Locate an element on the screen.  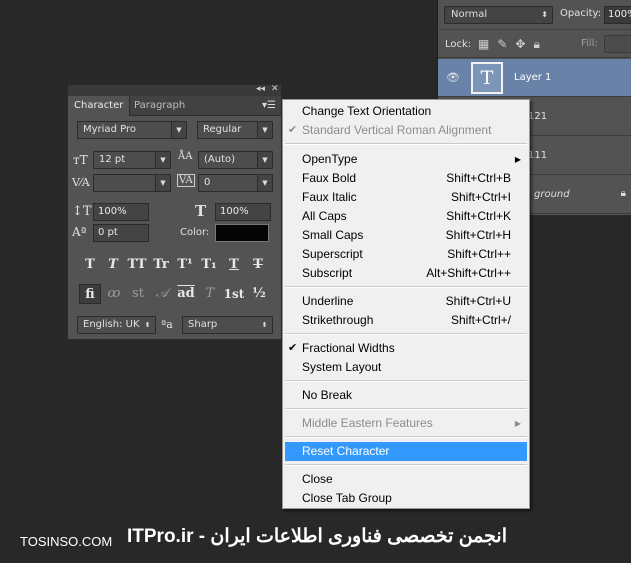
blend-mode-select: Normal ⬍ is located at coordinates (498, 15).